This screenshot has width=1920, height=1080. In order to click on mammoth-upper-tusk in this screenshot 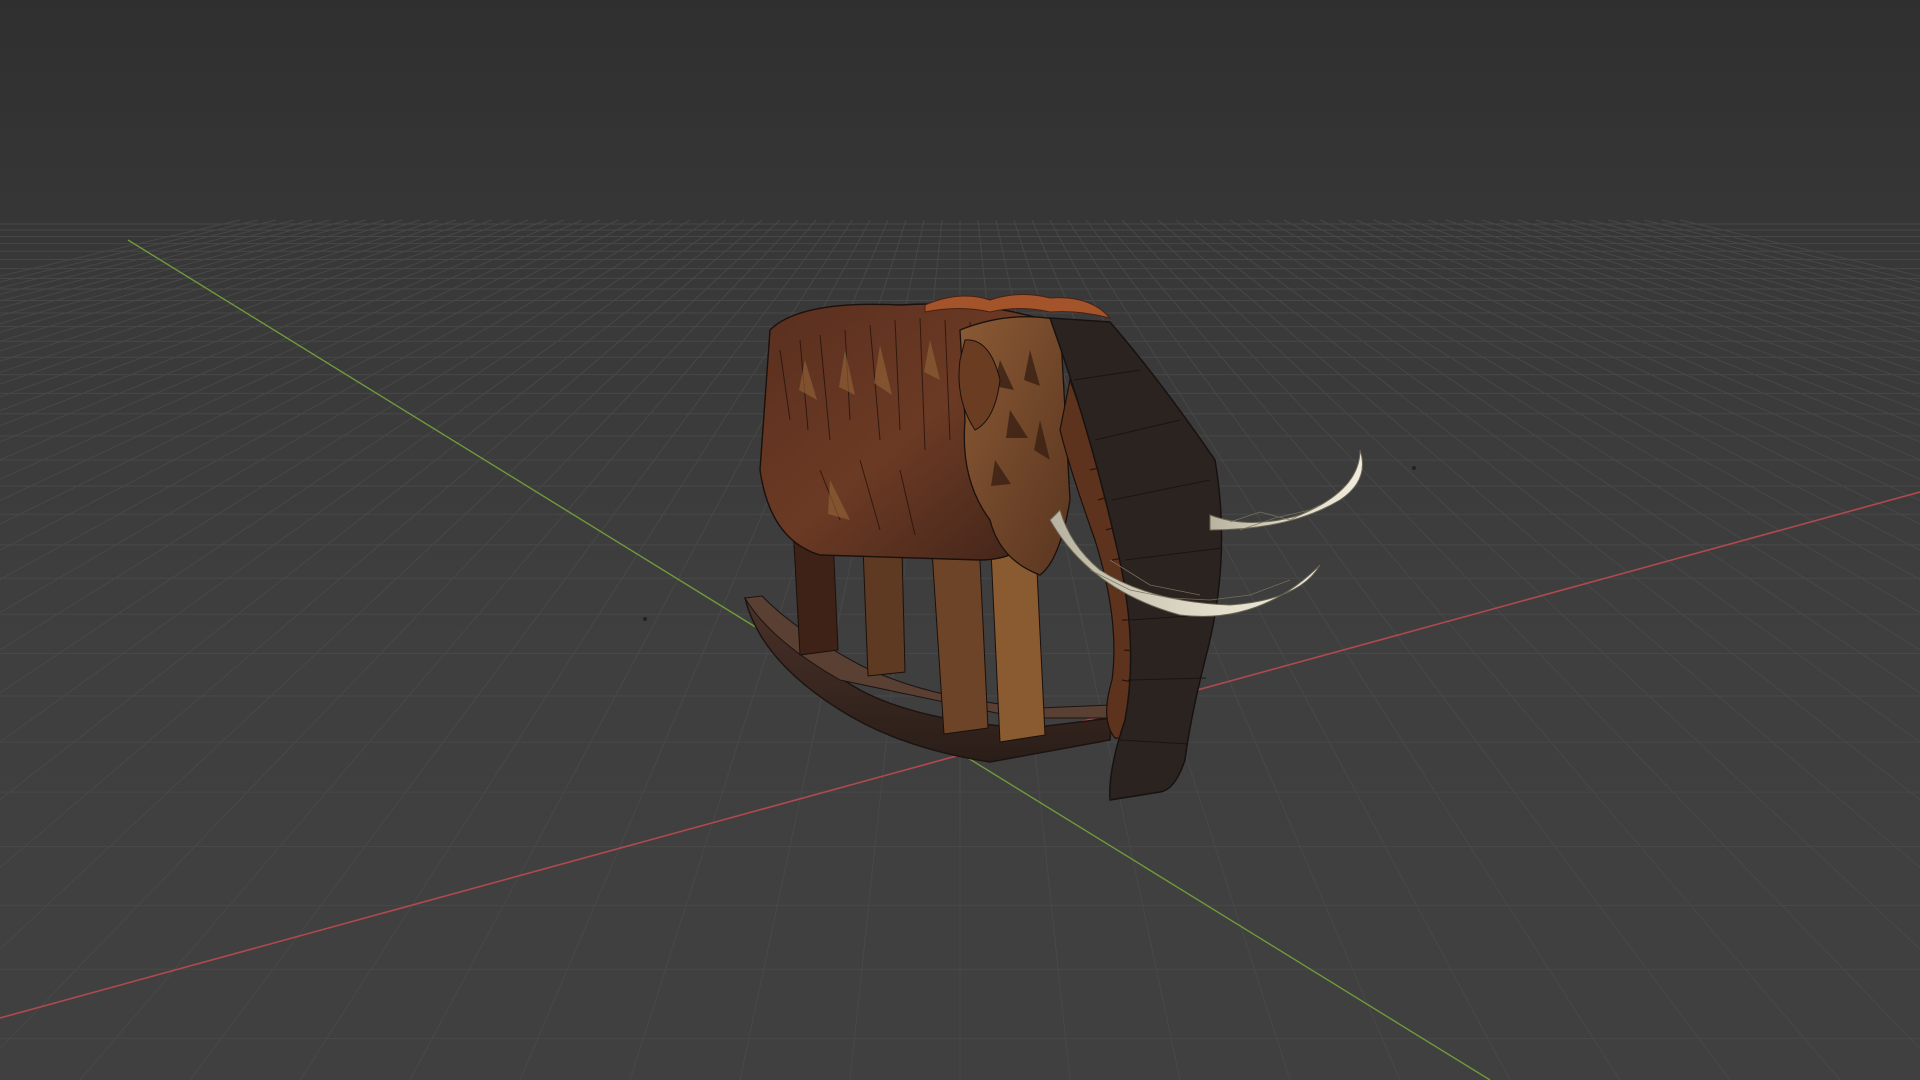, I will do `click(1286, 490)`.